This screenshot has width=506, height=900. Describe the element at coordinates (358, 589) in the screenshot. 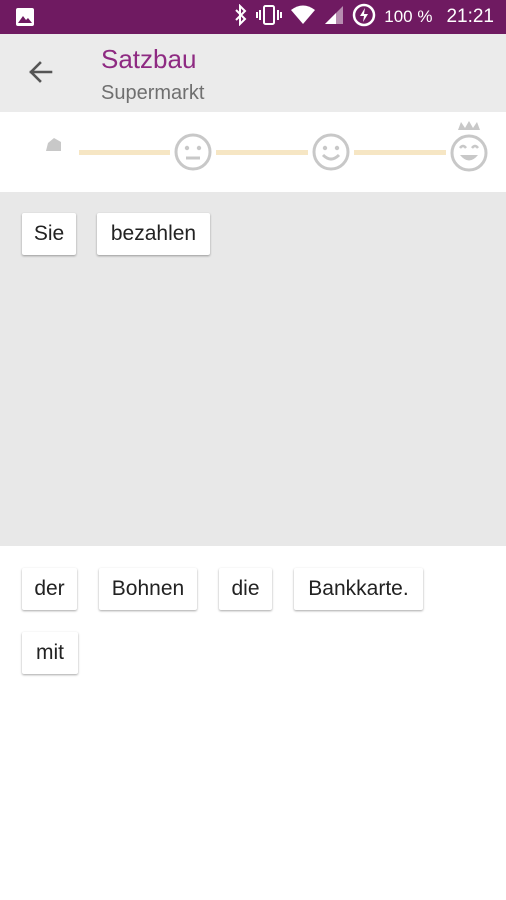

I see `pool-word-chip: Bankkarte.` at that location.